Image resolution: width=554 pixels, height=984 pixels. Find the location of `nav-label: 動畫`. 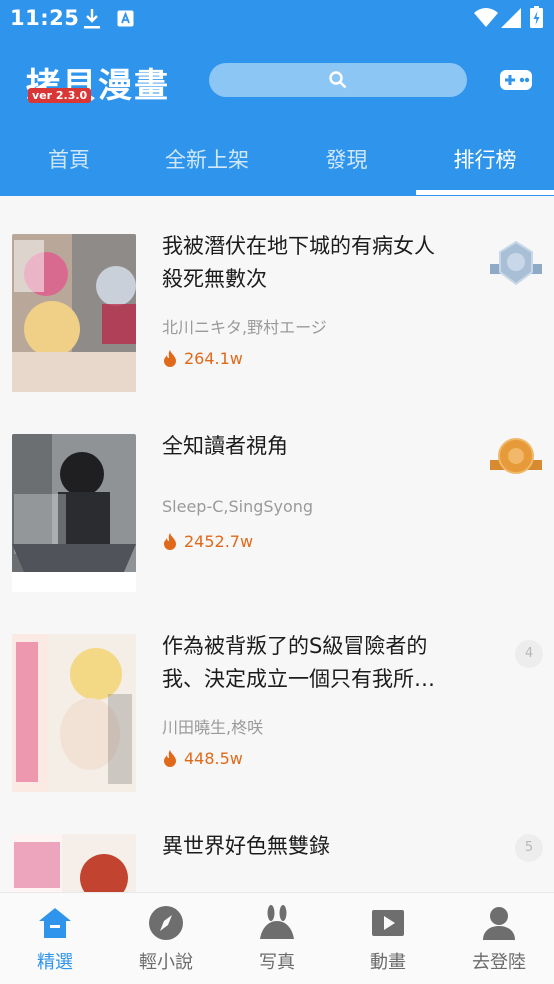

nav-label: 動畫 is located at coordinates (388, 962).